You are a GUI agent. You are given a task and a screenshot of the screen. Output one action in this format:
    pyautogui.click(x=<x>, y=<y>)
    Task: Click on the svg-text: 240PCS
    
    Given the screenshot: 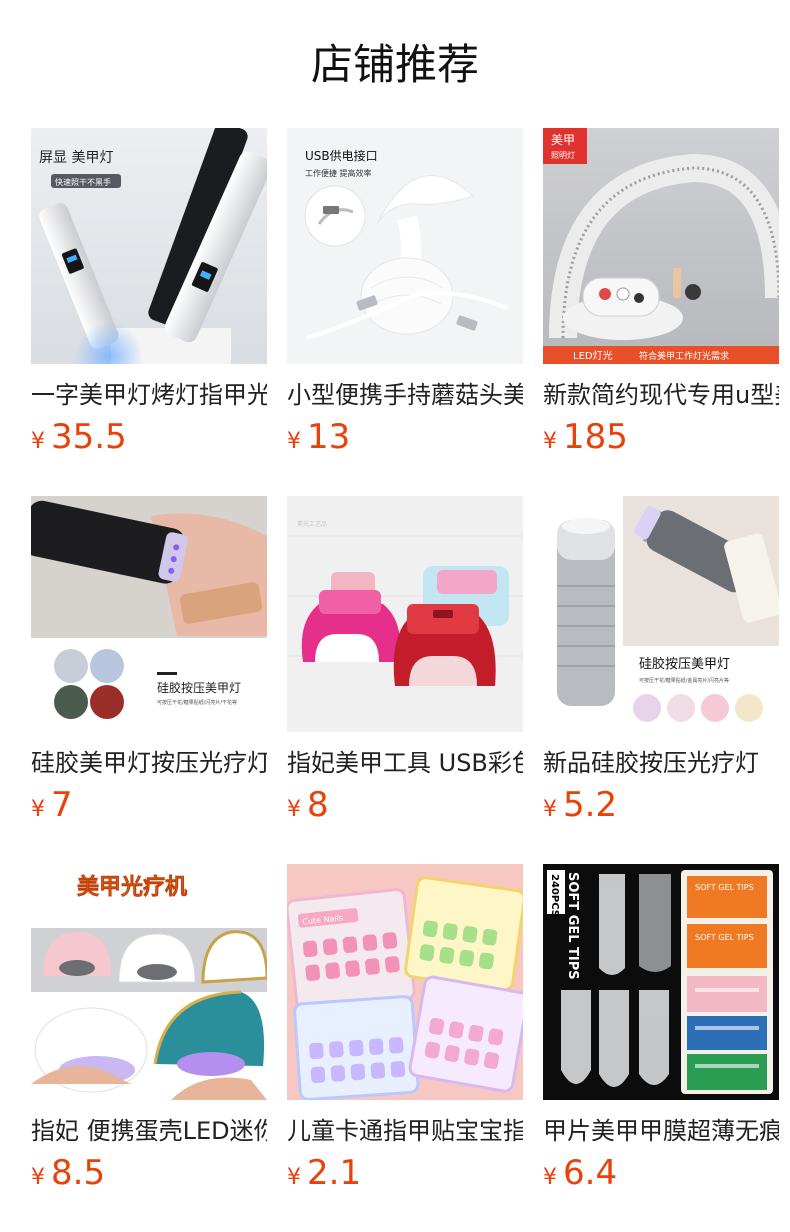 What is the action you would take?
    pyautogui.click(x=554, y=895)
    